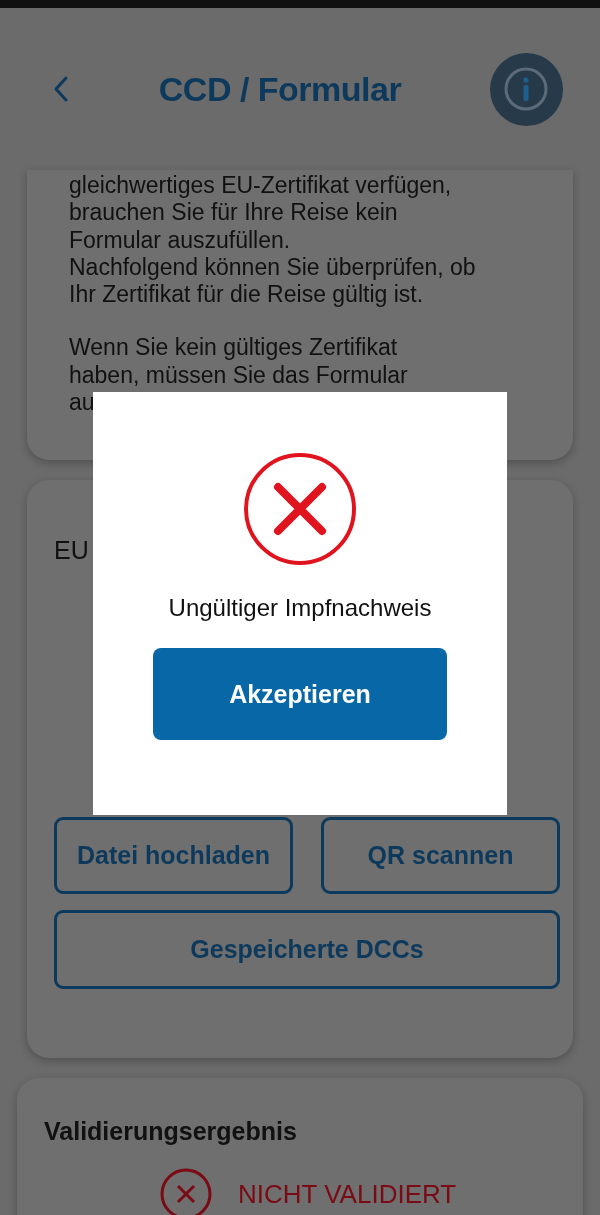 This screenshot has width=600, height=1215. I want to click on outline-button: Datei hochladen, so click(173, 855).